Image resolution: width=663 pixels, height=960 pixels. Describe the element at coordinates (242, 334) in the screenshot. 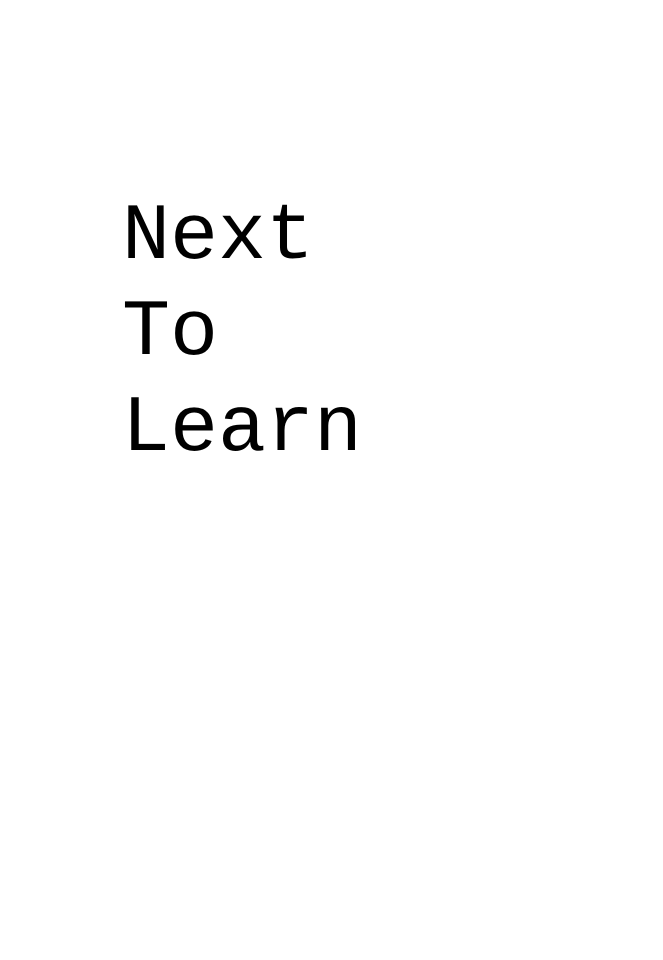

I see `title-text: Next To Learn` at that location.